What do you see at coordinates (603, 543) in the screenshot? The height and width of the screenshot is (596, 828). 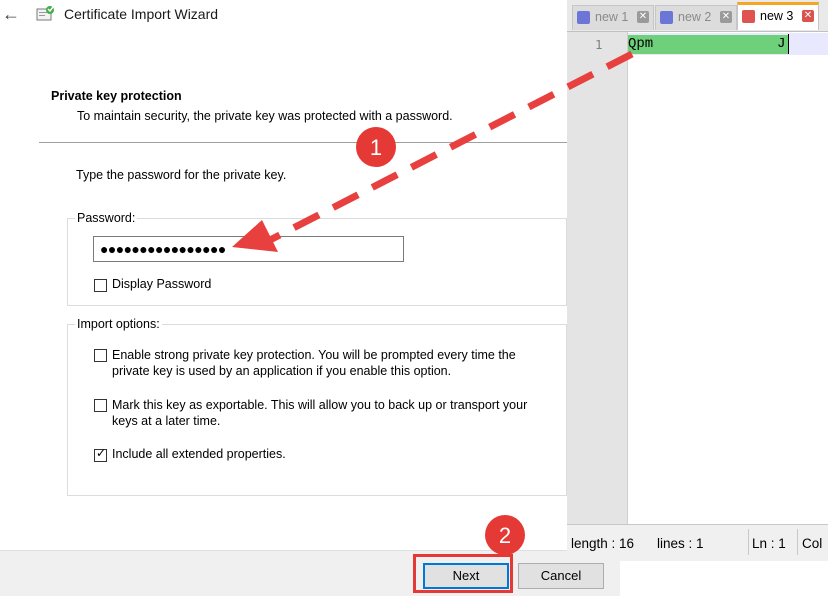 I see `status-length: length : 16` at bounding box center [603, 543].